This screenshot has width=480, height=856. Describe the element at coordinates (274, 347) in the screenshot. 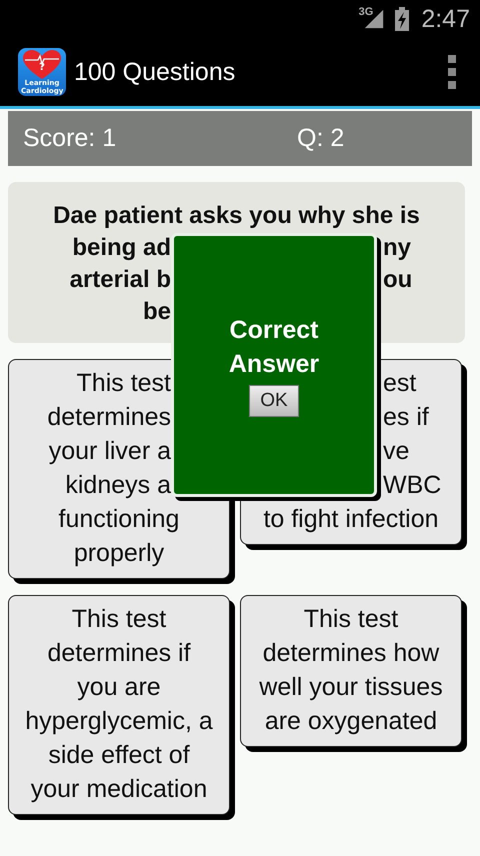

I see `dialog-title: Correct Answer` at that location.